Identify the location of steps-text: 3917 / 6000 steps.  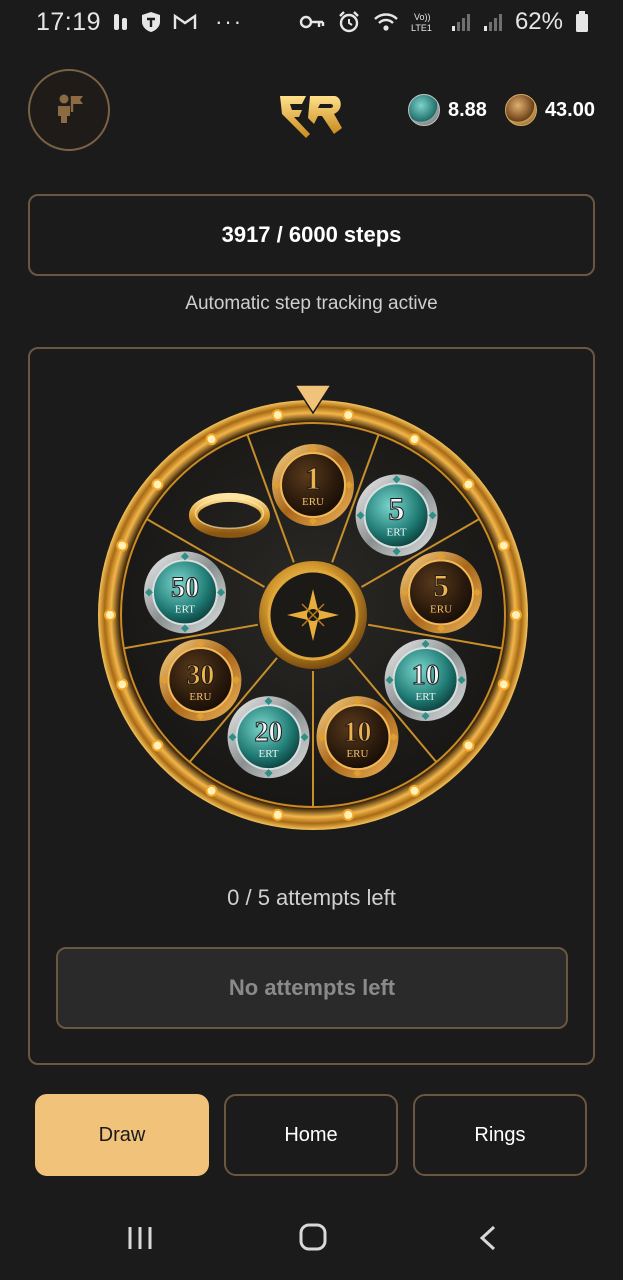
(311, 234).